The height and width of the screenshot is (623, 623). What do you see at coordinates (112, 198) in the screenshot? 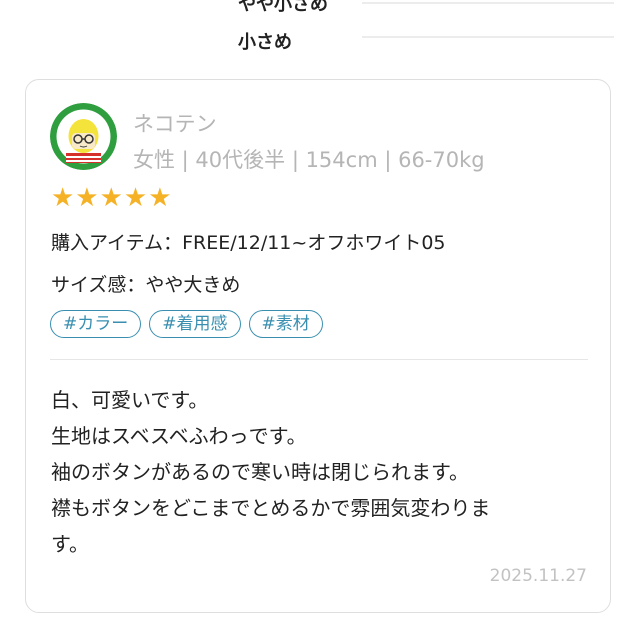
I see `star-rating: ★★★★★` at bounding box center [112, 198].